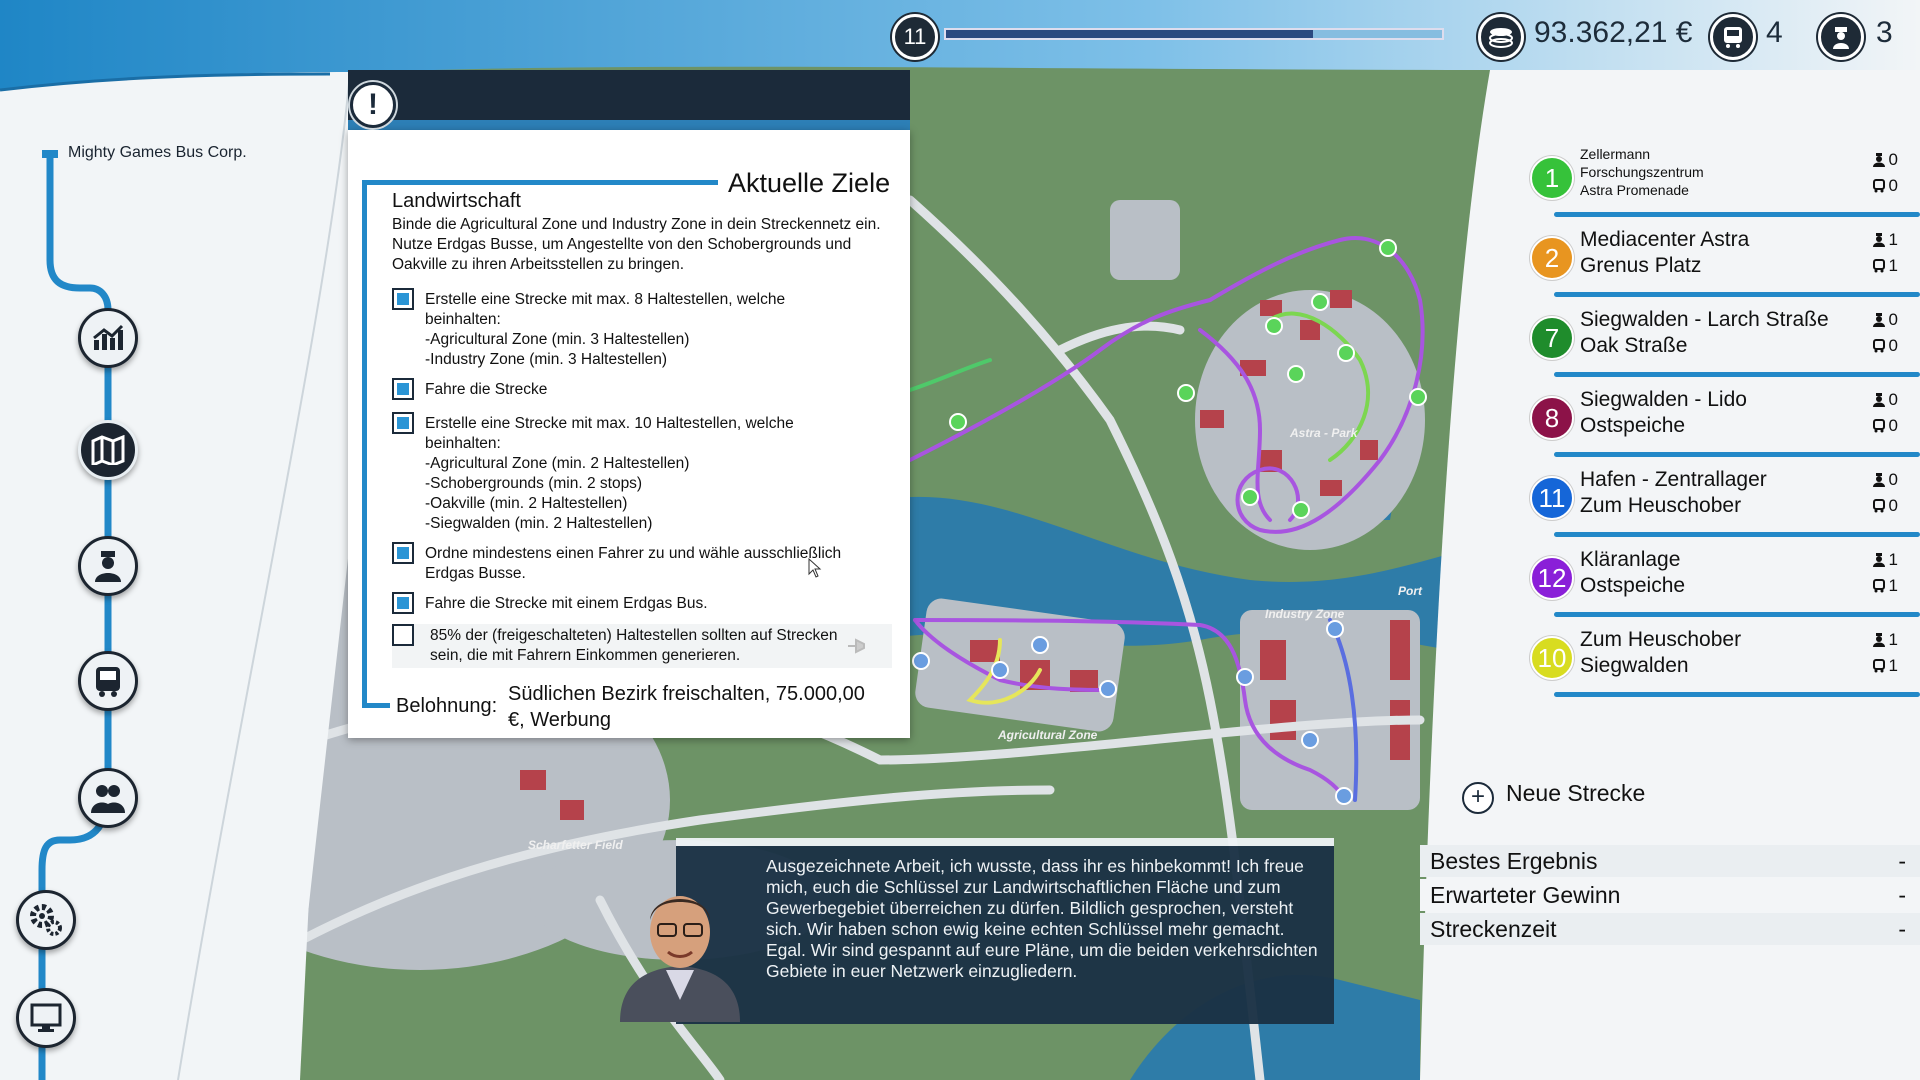 This screenshot has height=1080, width=1920. Describe the element at coordinates (1324, 433) in the screenshot. I see `map-label-astra-park: Astra - Park` at that location.